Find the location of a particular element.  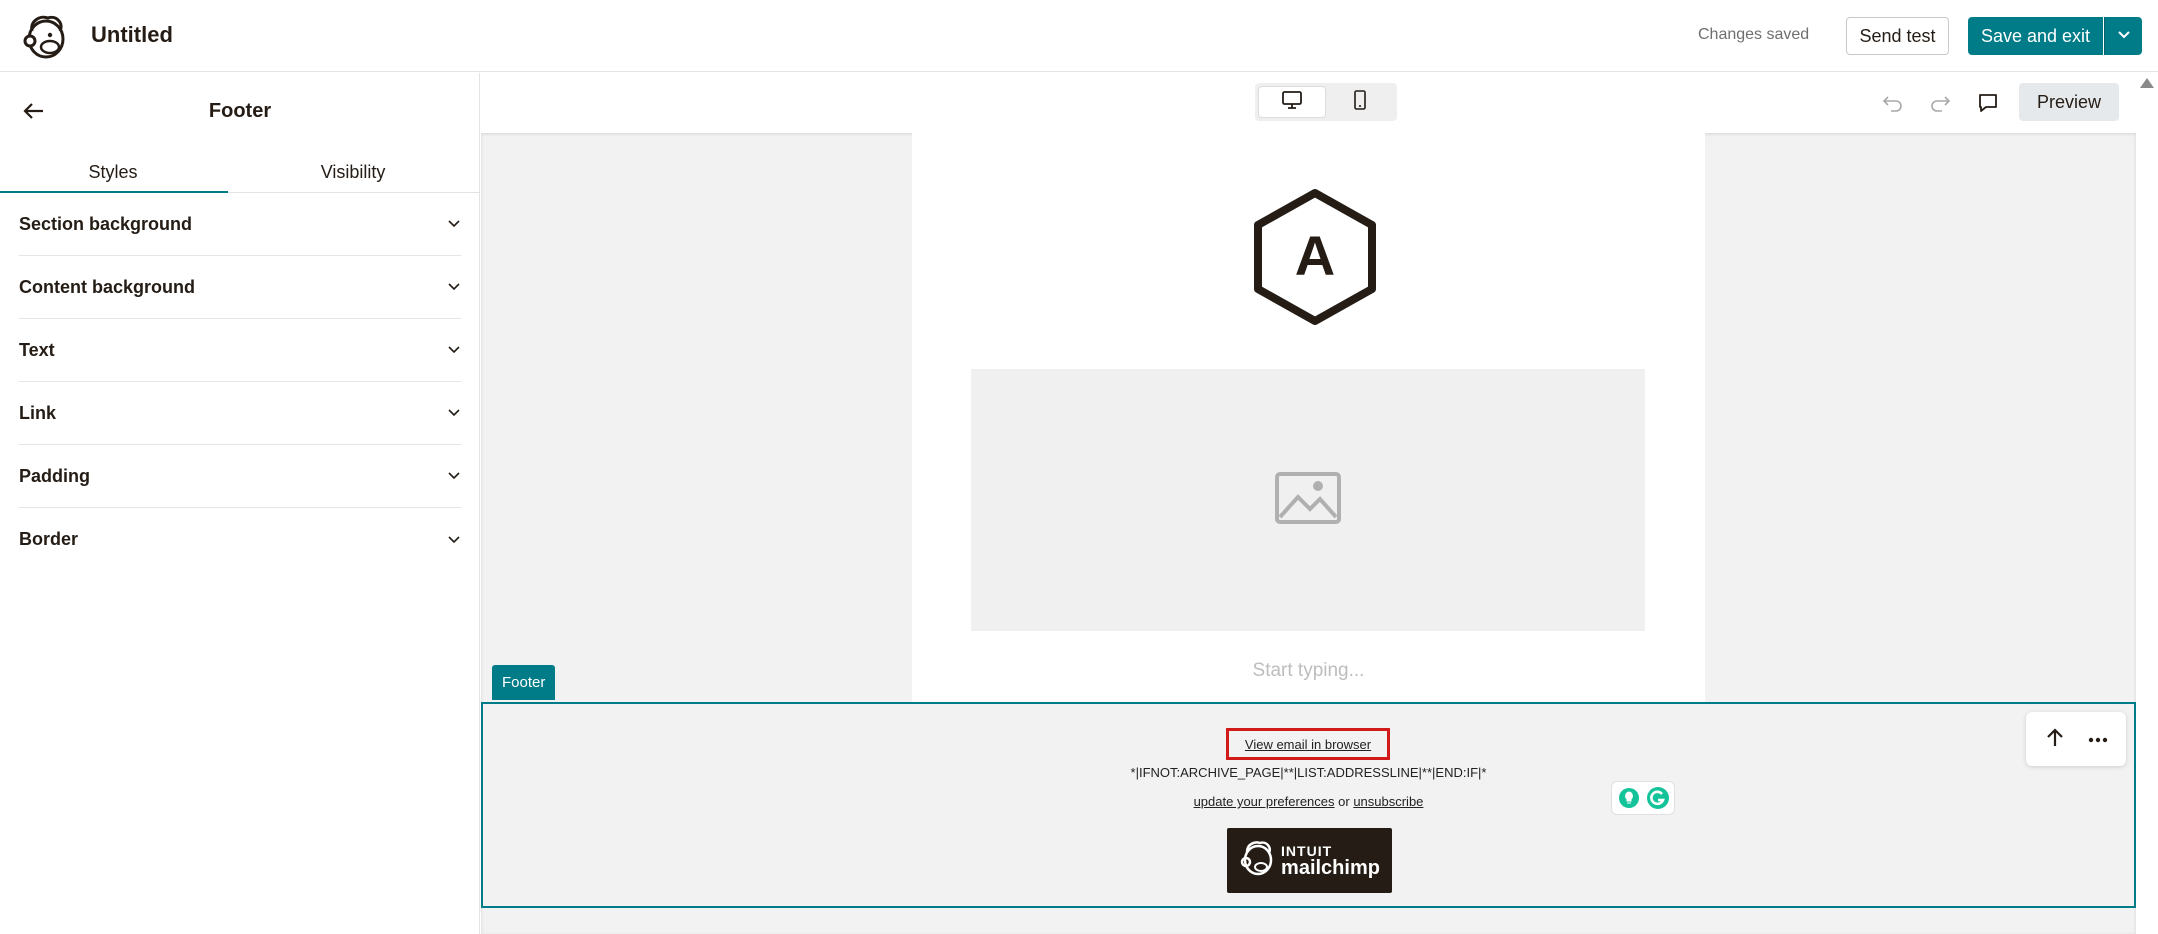

link-accordion: Link is located at coordinates (240, 413).